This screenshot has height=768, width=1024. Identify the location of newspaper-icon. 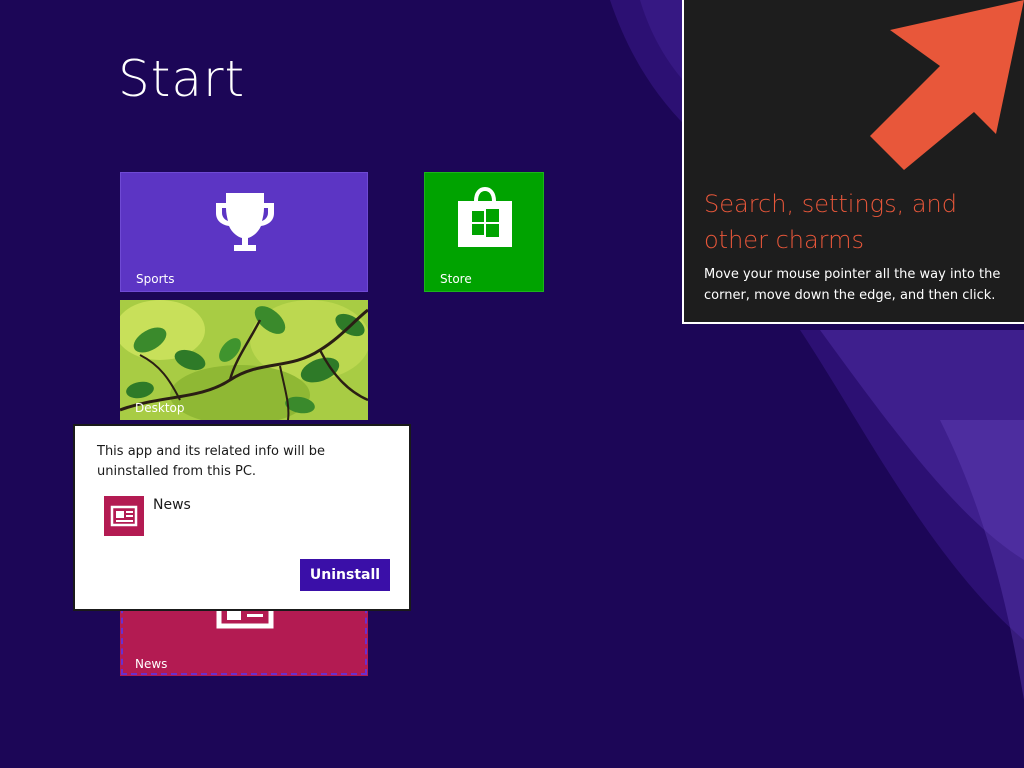
(124, 516).